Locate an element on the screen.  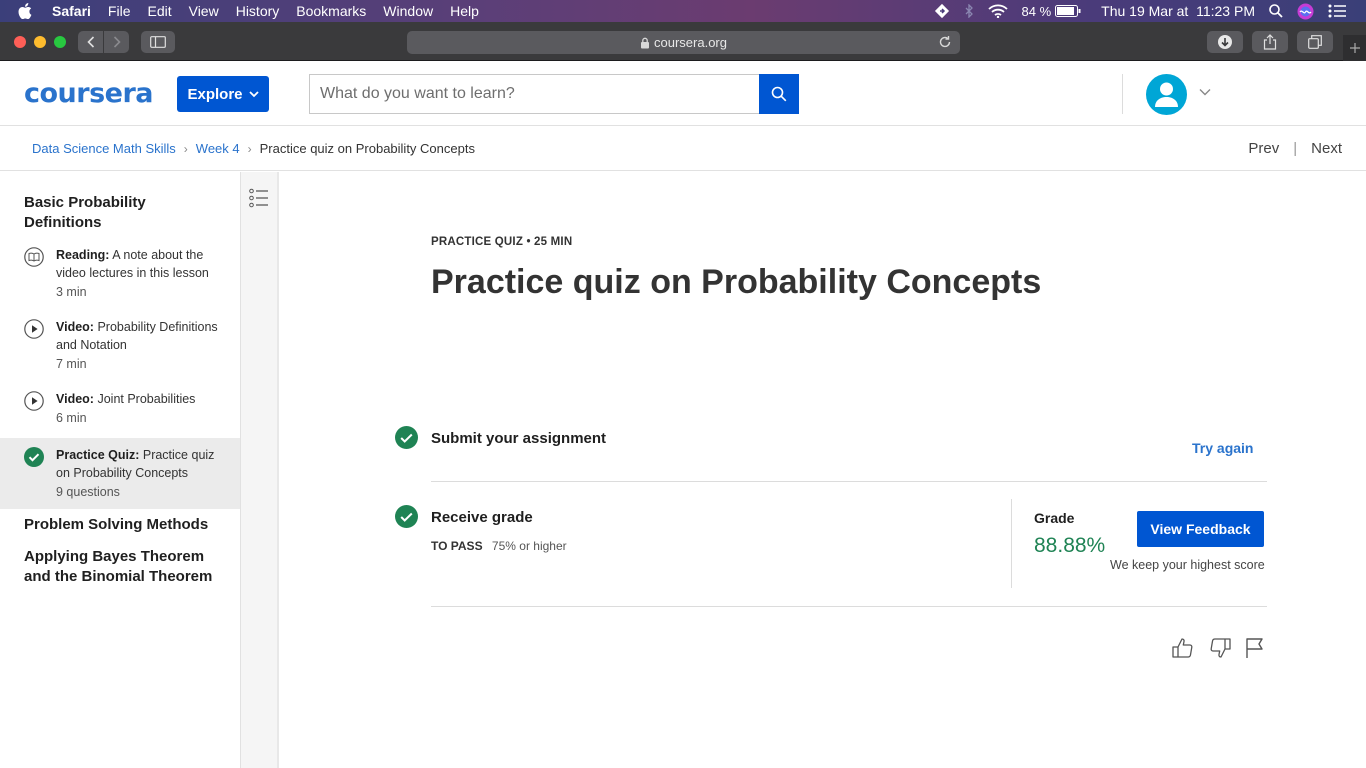
download-icon is located at coordinates (1225, 42).